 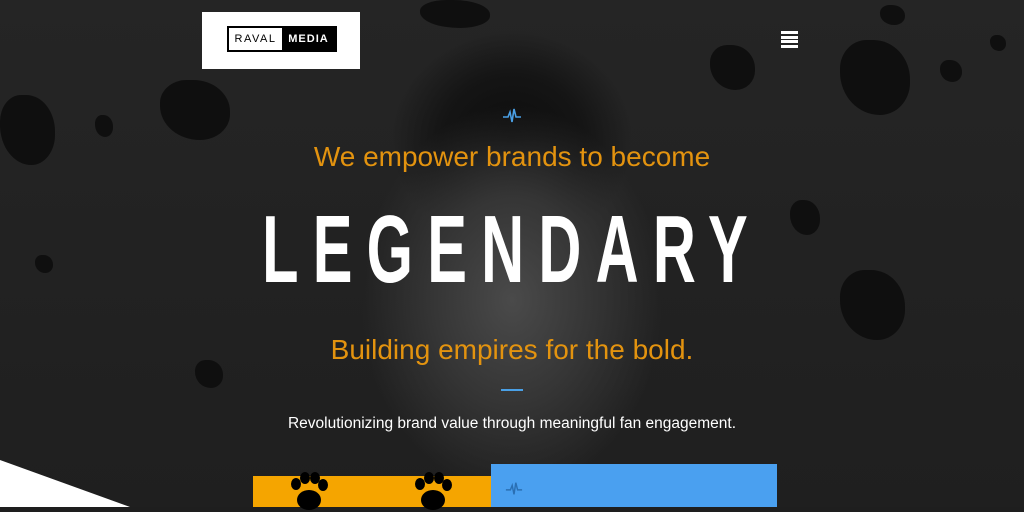 I want to click on headline: LEGENDARY, so click(x=512, y=249).